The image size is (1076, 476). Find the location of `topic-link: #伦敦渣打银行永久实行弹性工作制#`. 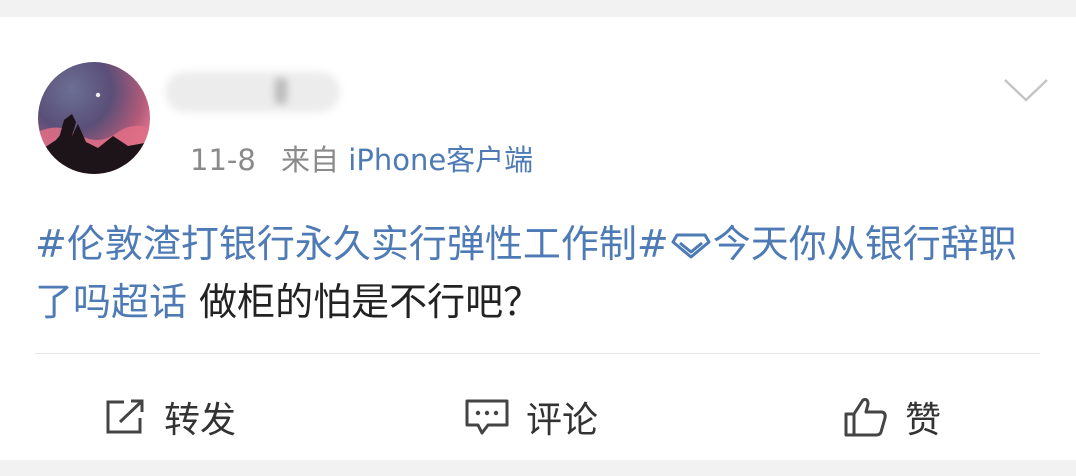

topic-link: #伦敦渣打银行永久实行弹性工作制# is located at coordinates (352, 244).